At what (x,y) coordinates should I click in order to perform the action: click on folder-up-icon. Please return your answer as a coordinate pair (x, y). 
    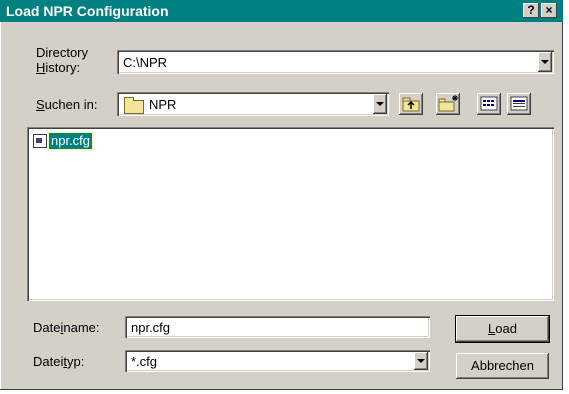
    Looking at the image, I should click on (411, 104).